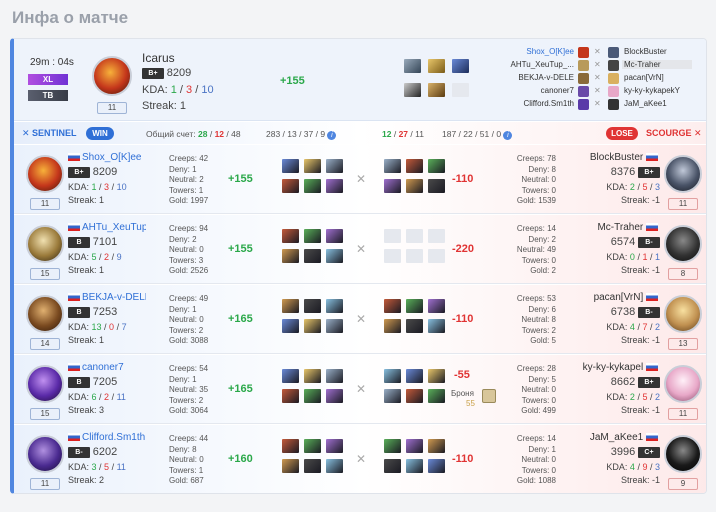 This screenshot has width=716, height=512. I want to click on player-streak: Streak: -1, so click(640, 200).